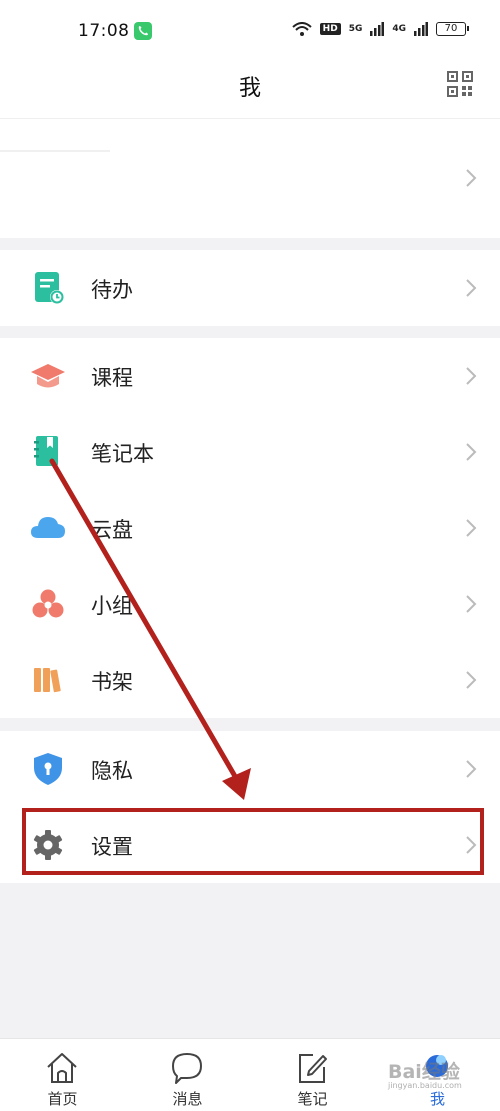  What do you see at coordinates (48, 376) in the screenshot?
I see `graduation-cap-icon` at bounding box center [48, 376].